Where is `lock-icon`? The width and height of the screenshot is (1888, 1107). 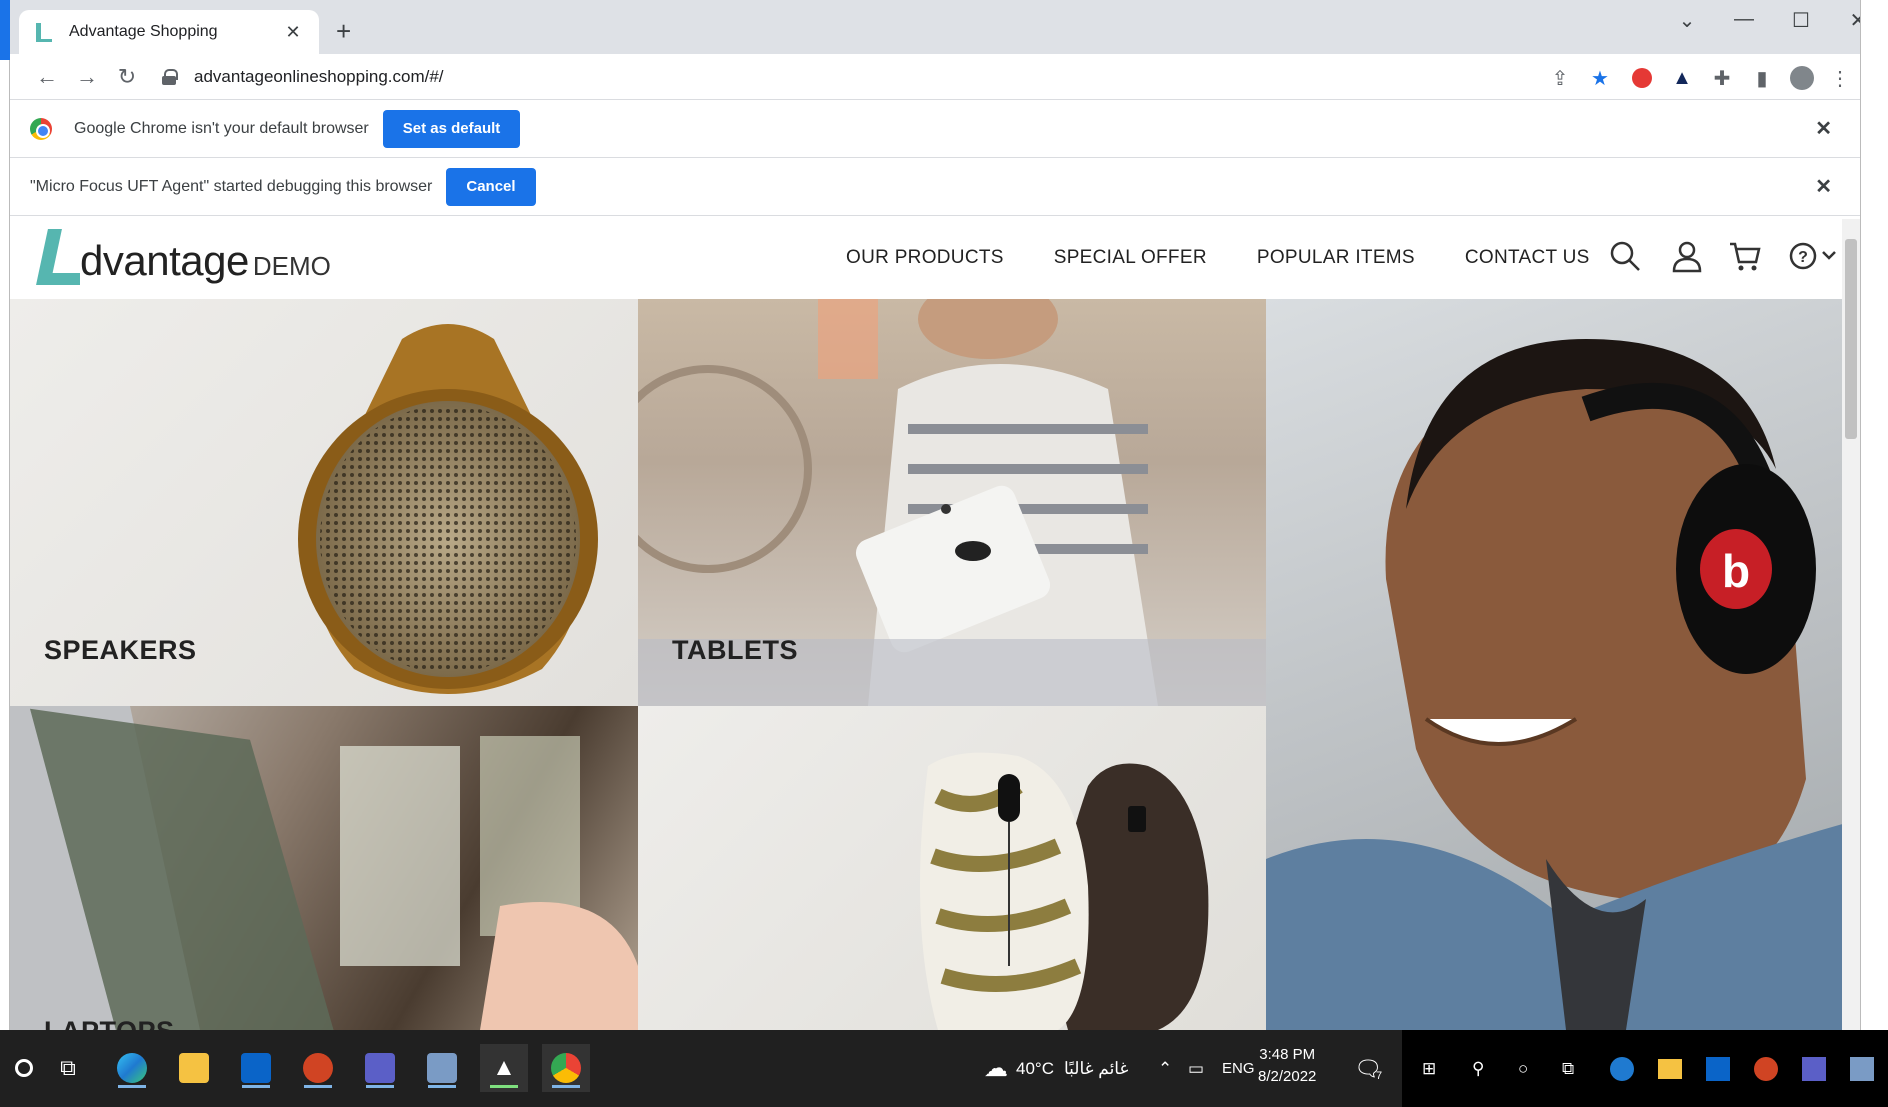 lock-icon is located at coordinates (170, 77).